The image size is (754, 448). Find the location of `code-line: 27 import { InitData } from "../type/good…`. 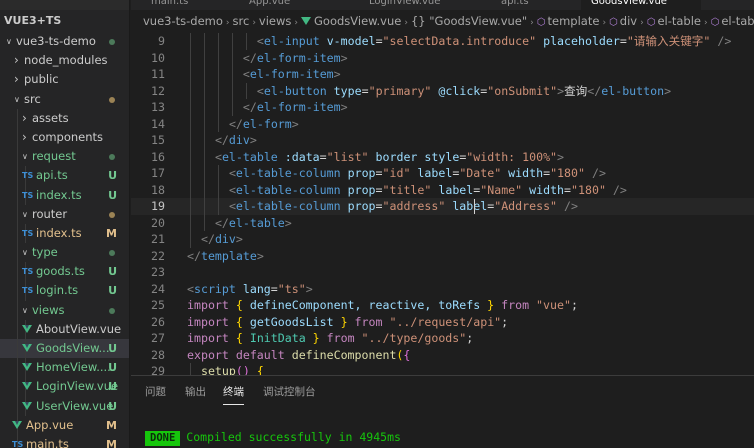

code-line: 27 import { InitData } from "../type/good… is located at coordinates (442, 338).